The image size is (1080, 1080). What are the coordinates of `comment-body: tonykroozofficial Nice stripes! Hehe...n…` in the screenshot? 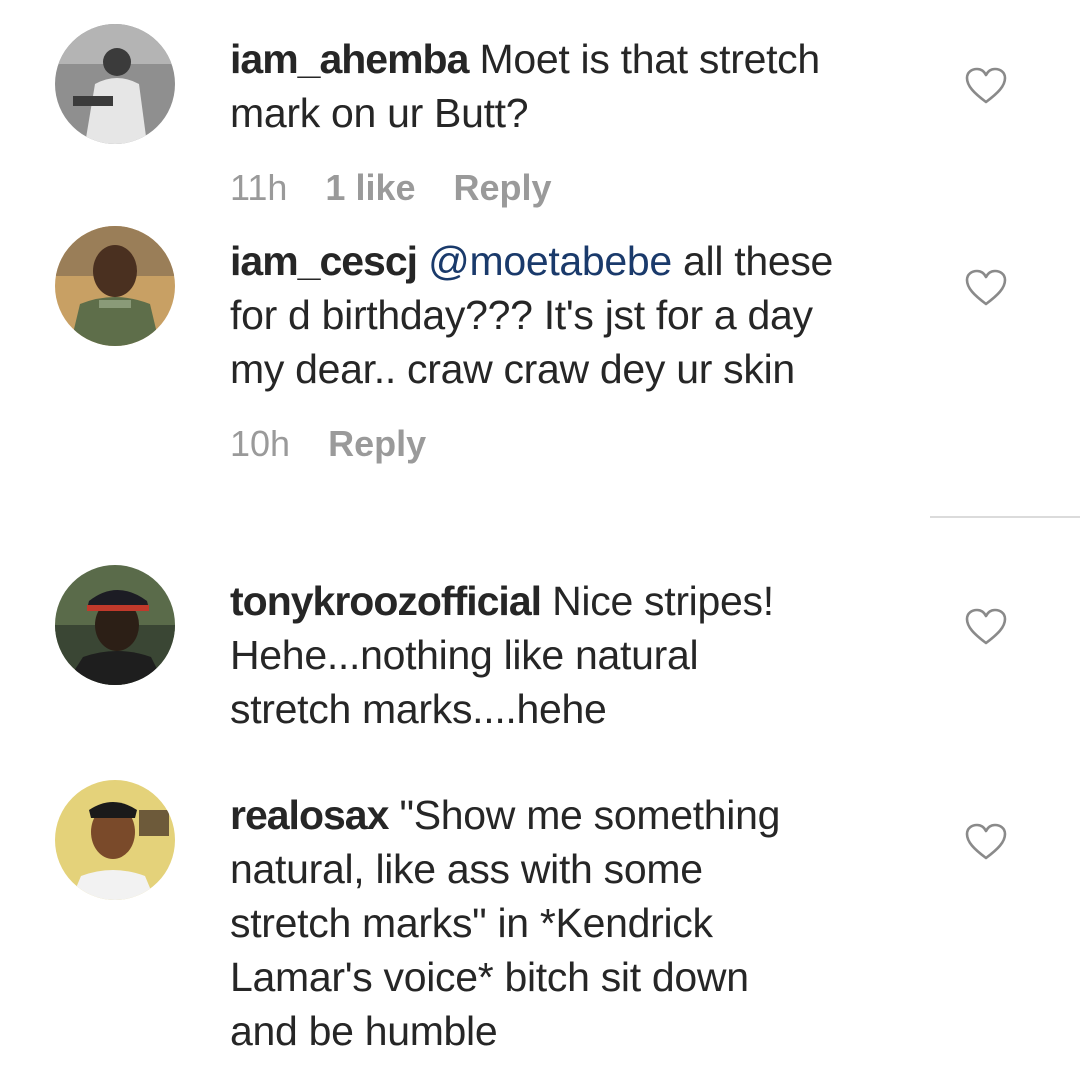 It's located at (580, 655).